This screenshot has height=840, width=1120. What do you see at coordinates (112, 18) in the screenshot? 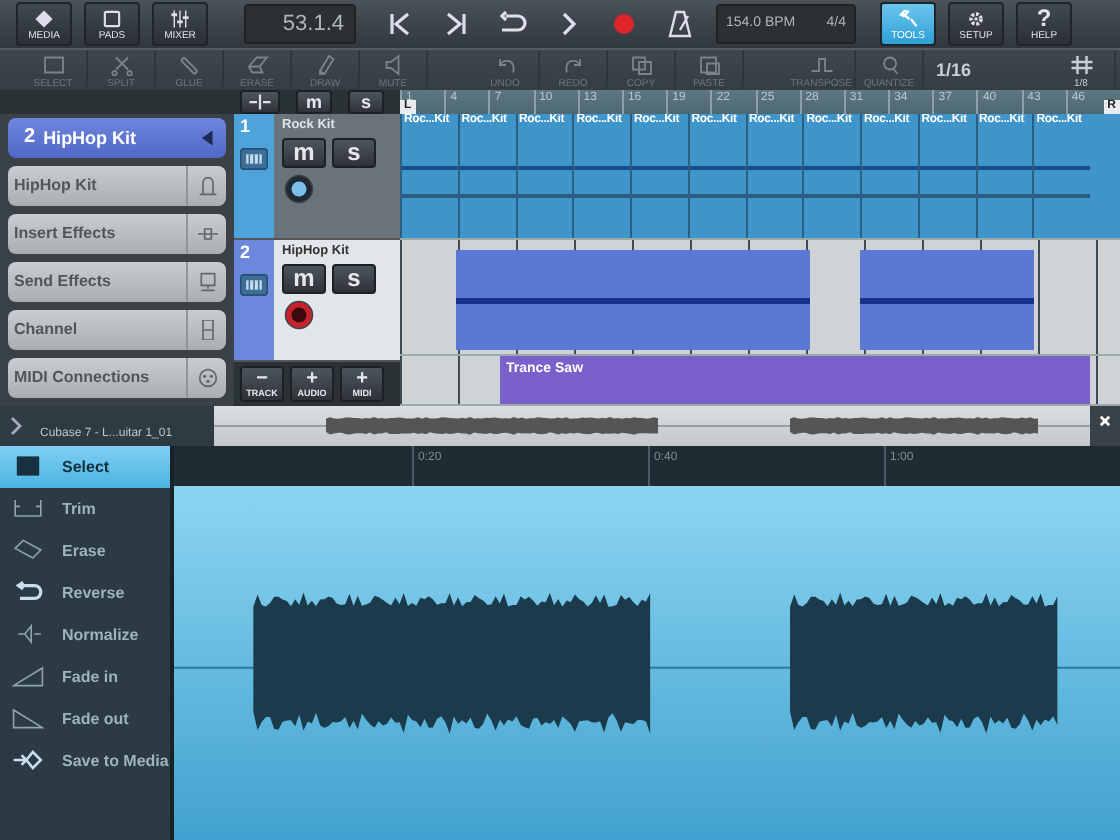
I see `square-icon` at bounding box center [112, 18].